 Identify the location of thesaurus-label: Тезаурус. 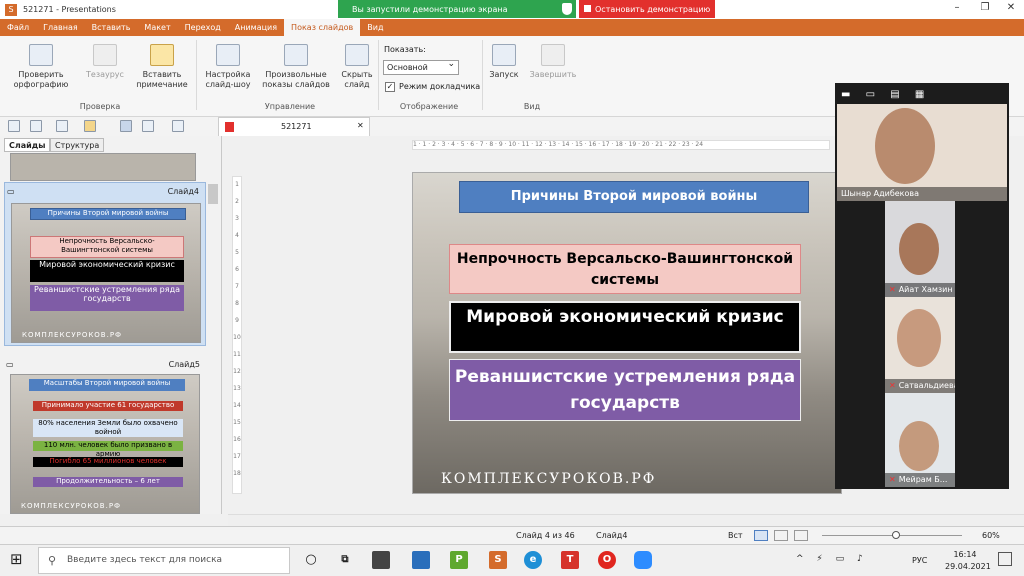
(105, 74).